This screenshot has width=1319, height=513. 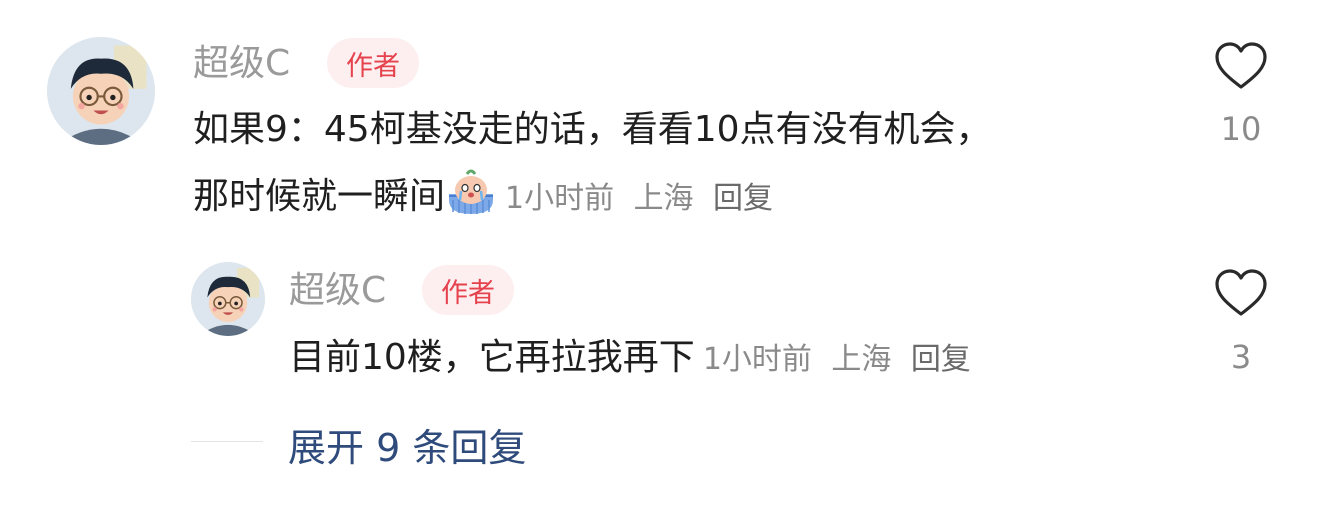 I want to click on comment-text-line1: 如果9：45柯基没走的话，看看10点有没有机会，, so click(x=592, y=129).